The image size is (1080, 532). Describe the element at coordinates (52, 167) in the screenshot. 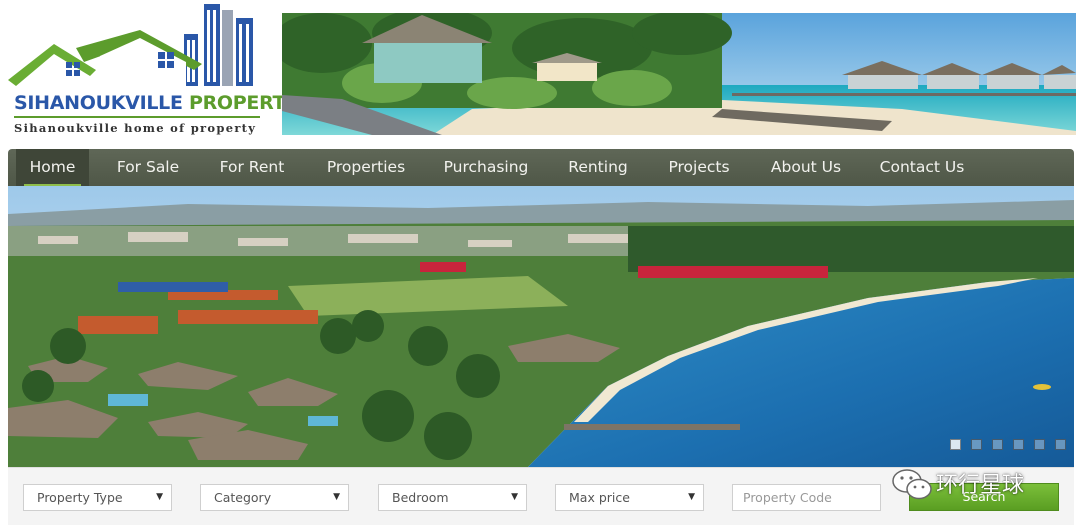

I see `nav-item-home: Home` at that location.